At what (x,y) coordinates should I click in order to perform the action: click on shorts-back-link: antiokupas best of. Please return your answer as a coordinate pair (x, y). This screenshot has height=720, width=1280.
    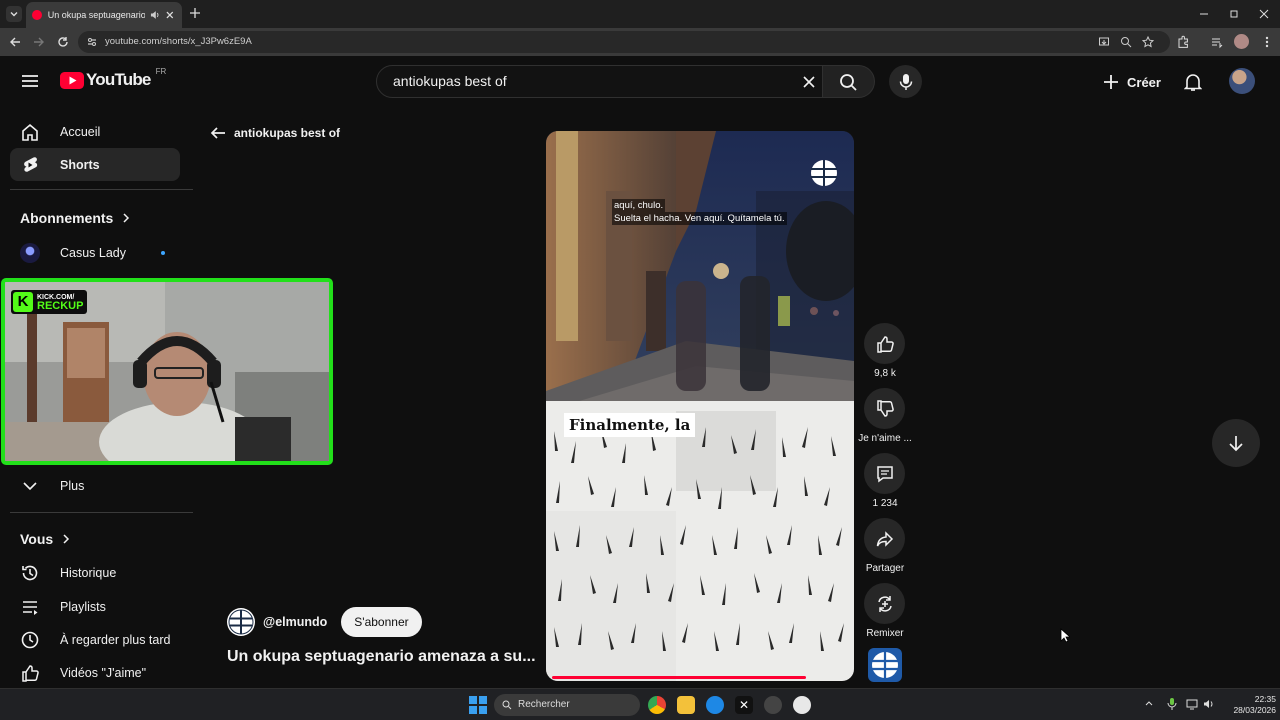
    Looking at the image, I should click on (275, 133).